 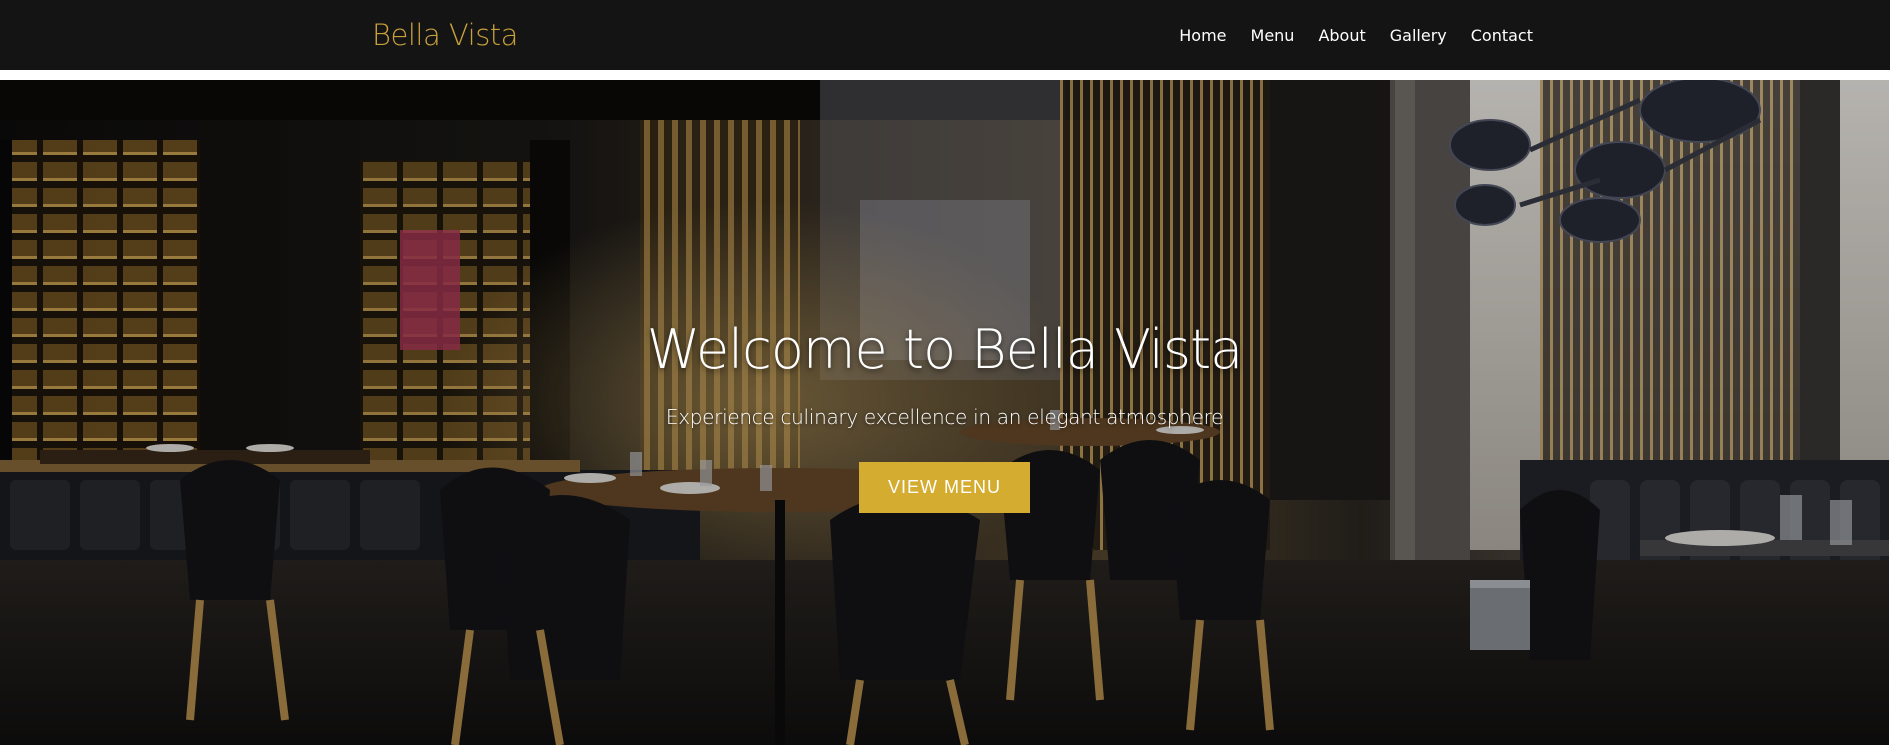 I want to click on nav-contact-link: Contact, so click(x=1502, y=36).